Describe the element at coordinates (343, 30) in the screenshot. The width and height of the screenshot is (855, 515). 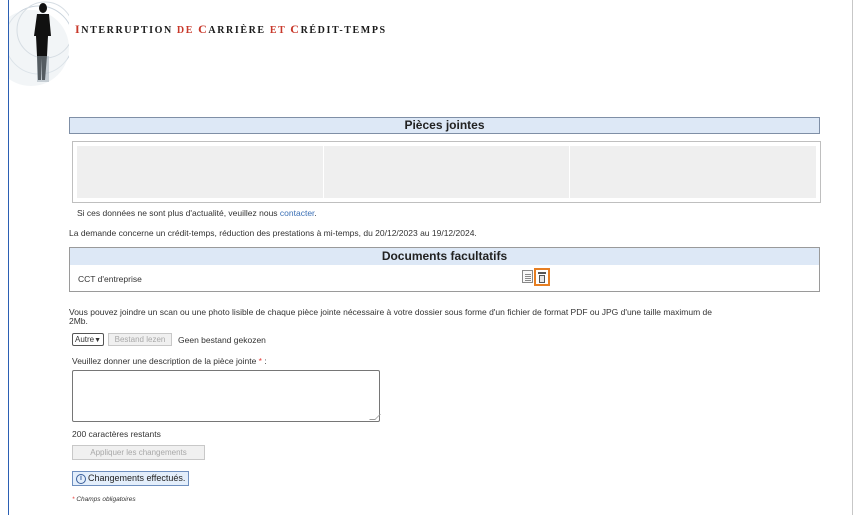
I see `title-word: RÉDIT-TEMPS` at that location.